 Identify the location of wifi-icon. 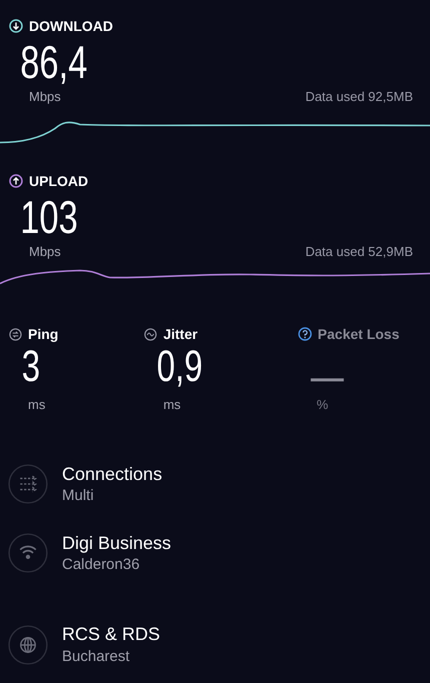
(28, 553).